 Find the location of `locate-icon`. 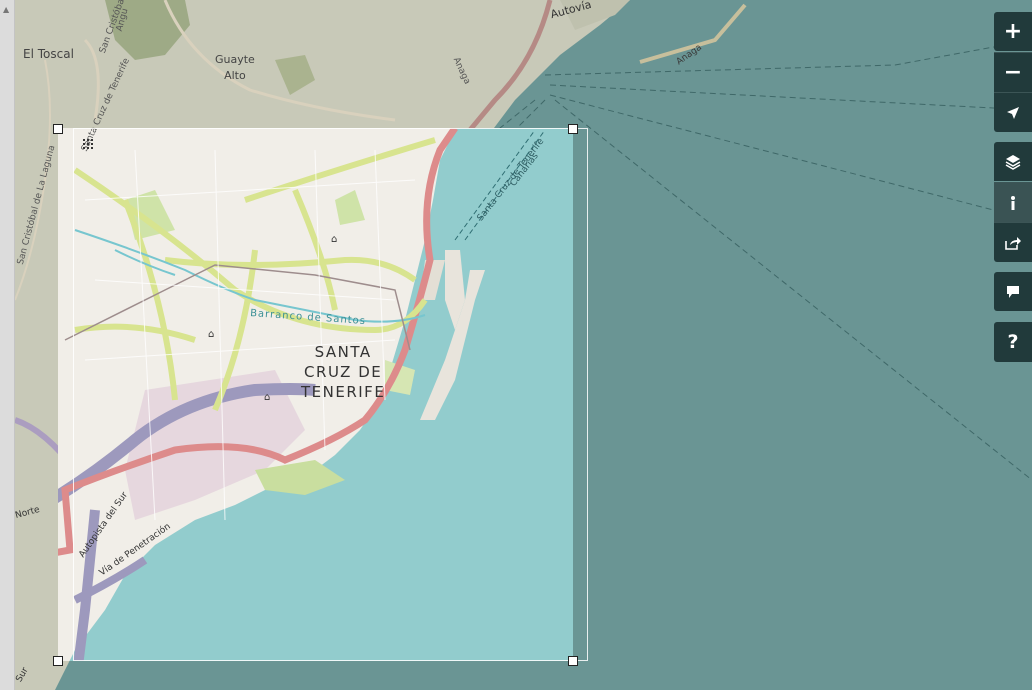

locate-icon is located at coordinates (1013, 112).